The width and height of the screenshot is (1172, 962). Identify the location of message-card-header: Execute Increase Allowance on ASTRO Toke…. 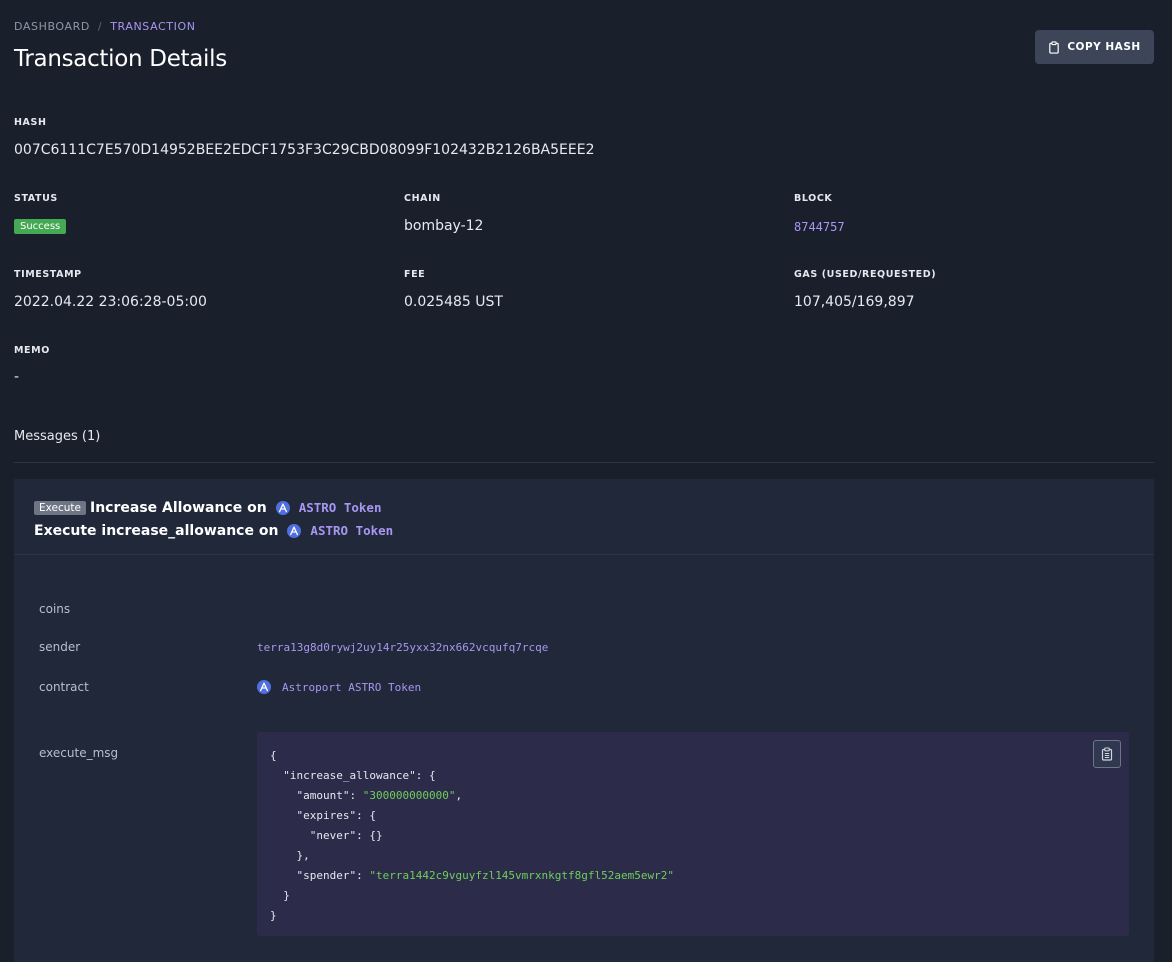
(584, 517).